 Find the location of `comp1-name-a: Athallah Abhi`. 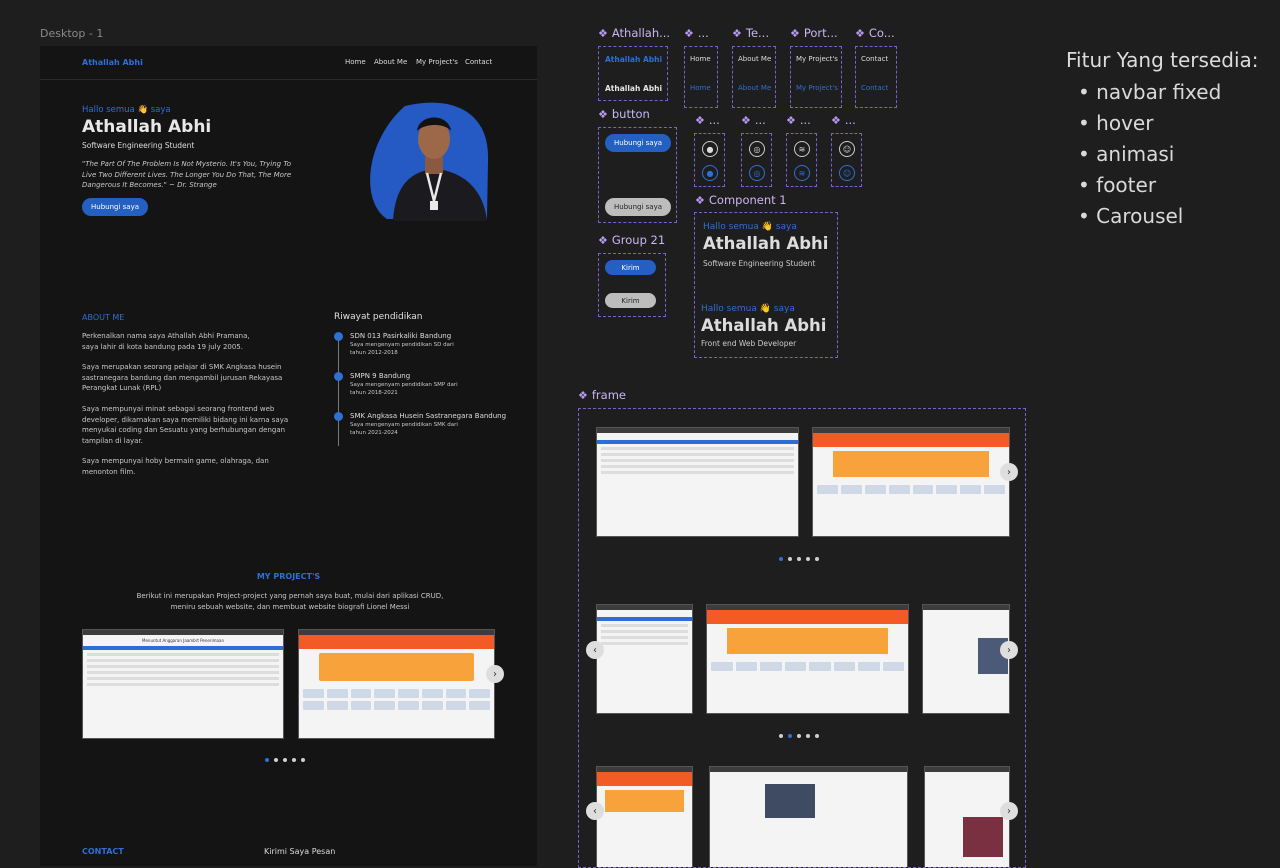

comp1-name-a: Athallah Abhi is located at coordinates (766, 243).